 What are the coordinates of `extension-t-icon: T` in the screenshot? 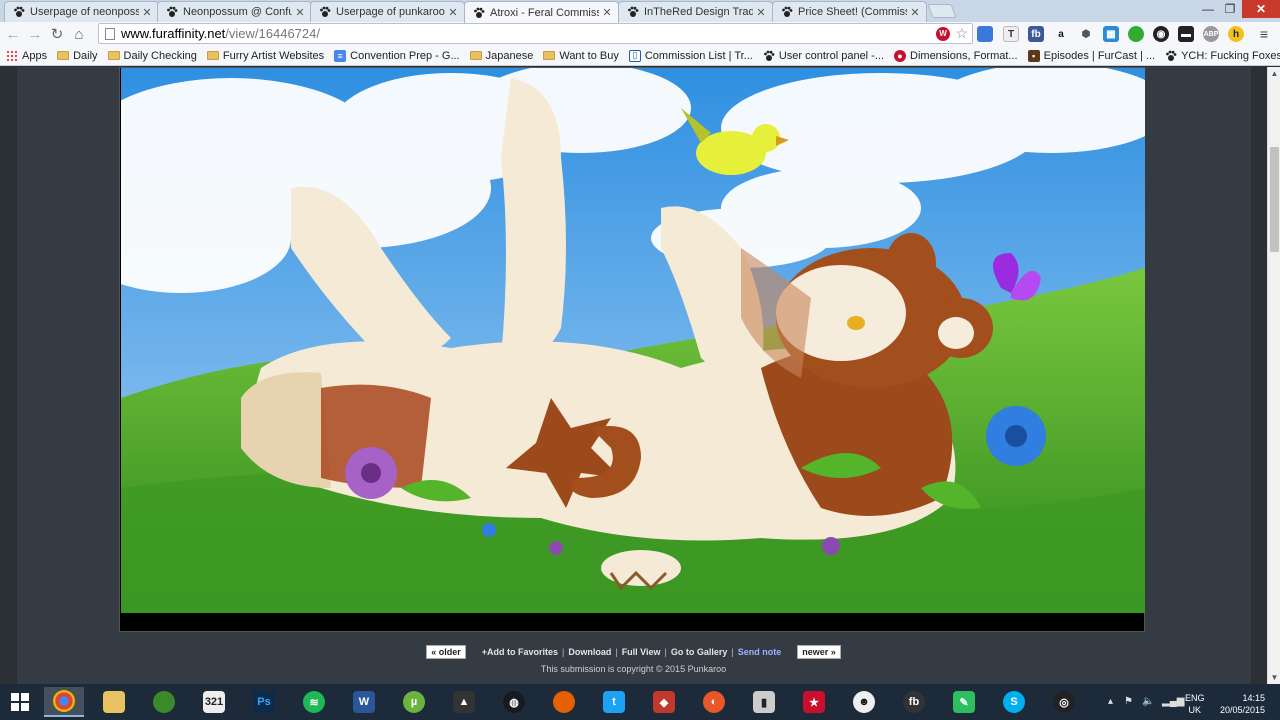 It's located at (1011, 34).